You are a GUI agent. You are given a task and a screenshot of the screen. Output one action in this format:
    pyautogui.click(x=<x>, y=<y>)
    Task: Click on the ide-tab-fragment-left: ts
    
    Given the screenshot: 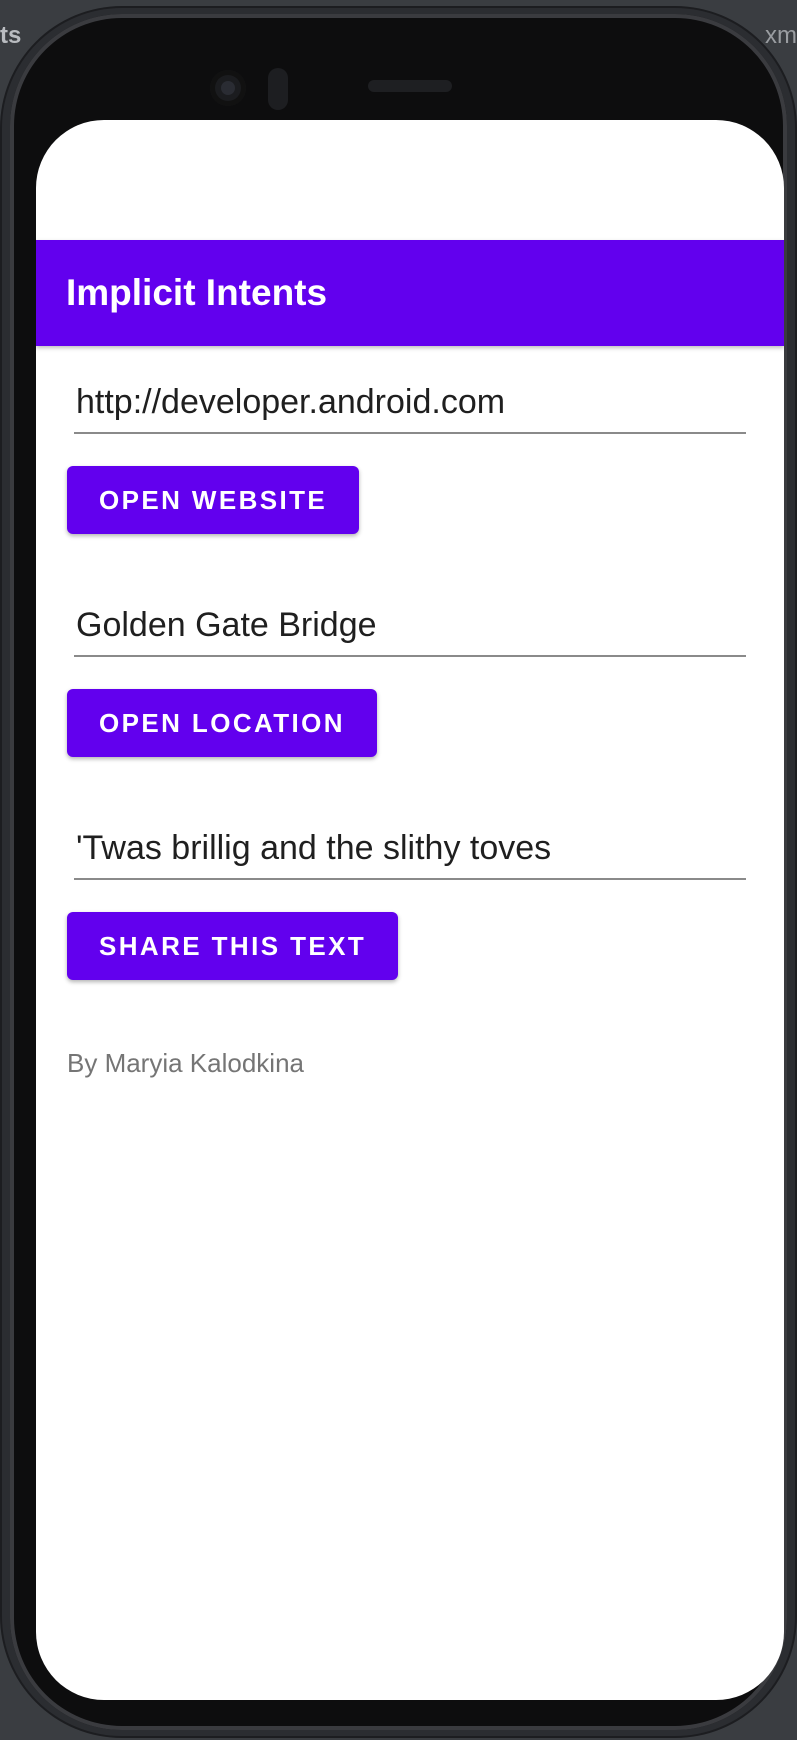 What is the action you would take?
    pyautogui.click(x=11, y=35)
    